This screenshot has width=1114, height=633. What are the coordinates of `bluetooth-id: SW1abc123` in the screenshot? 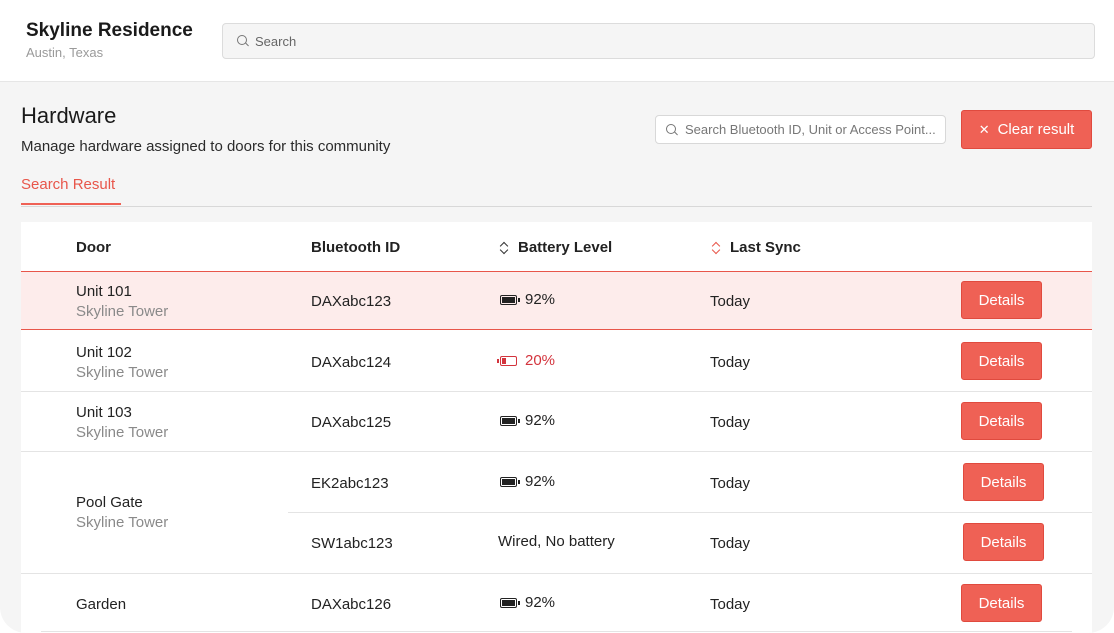 It's located at (352, 543).